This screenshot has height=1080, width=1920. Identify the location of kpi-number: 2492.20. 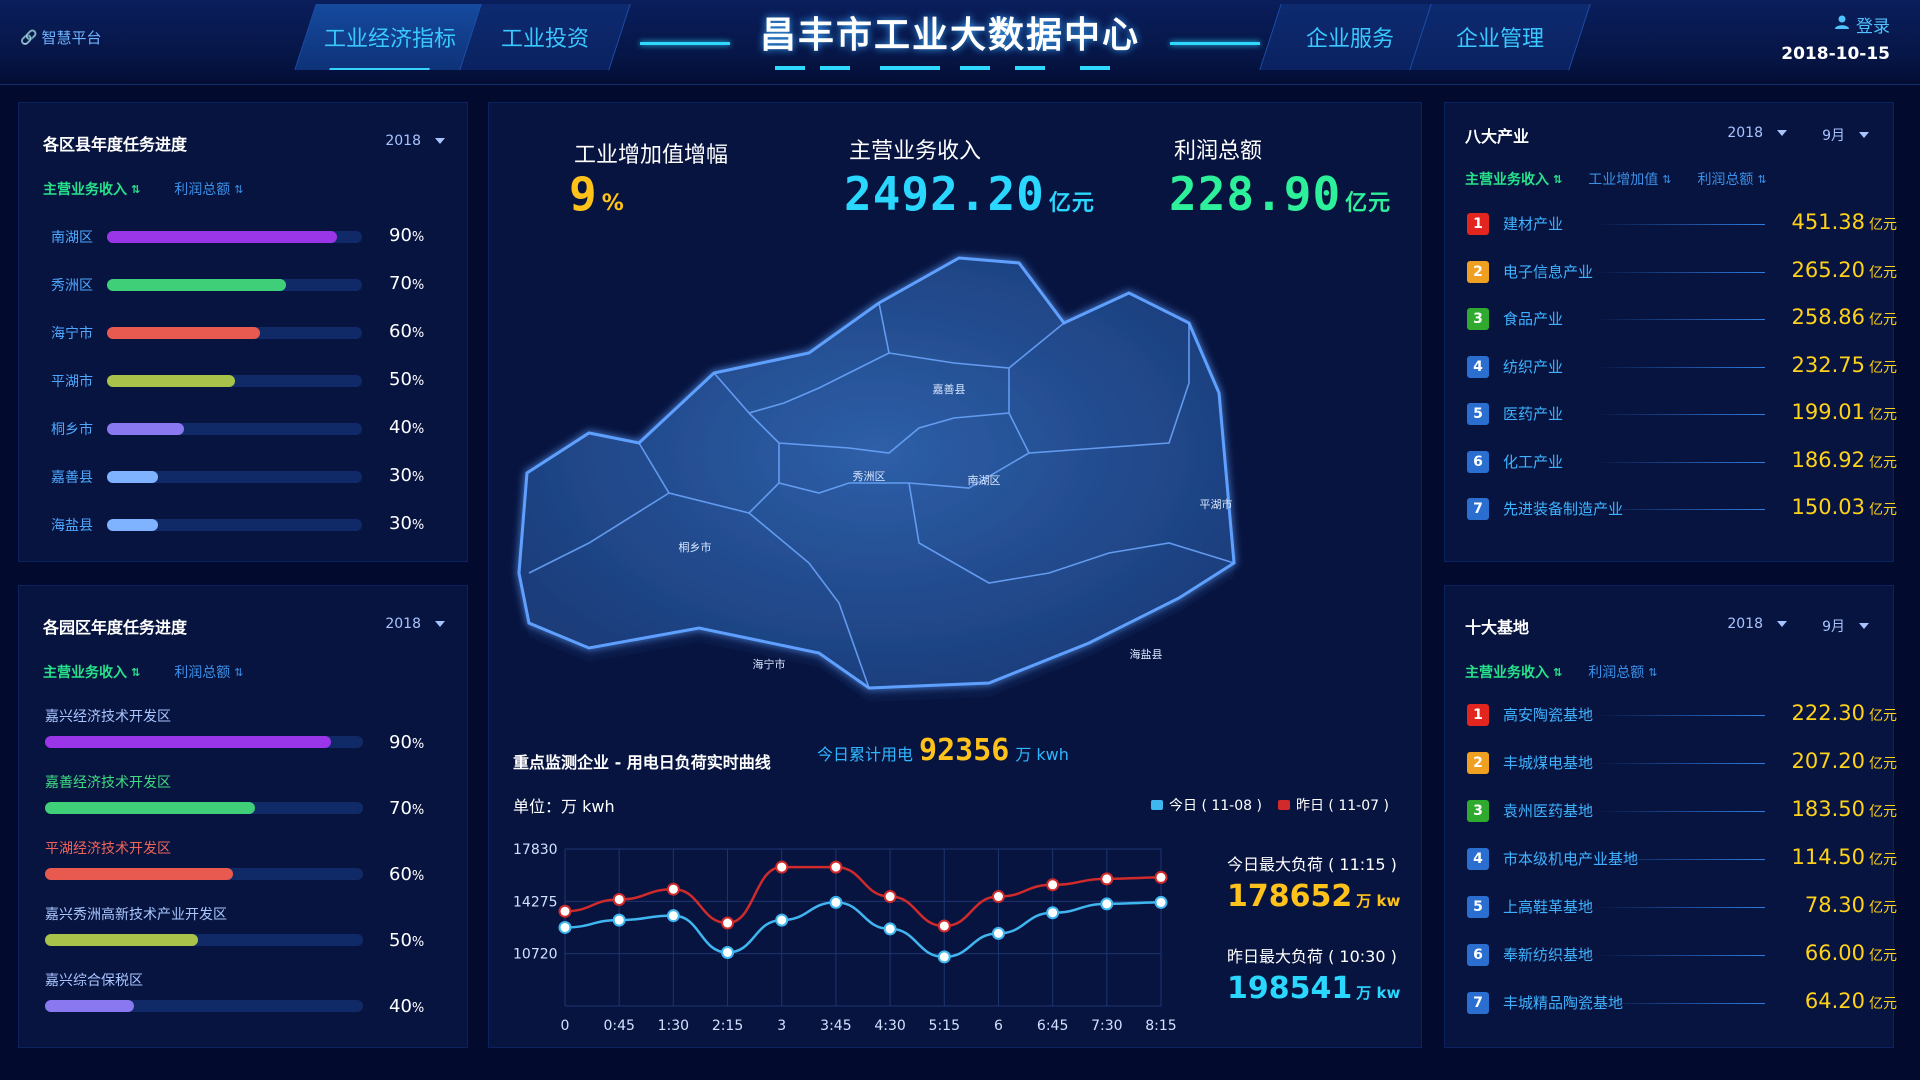
(944, 194).